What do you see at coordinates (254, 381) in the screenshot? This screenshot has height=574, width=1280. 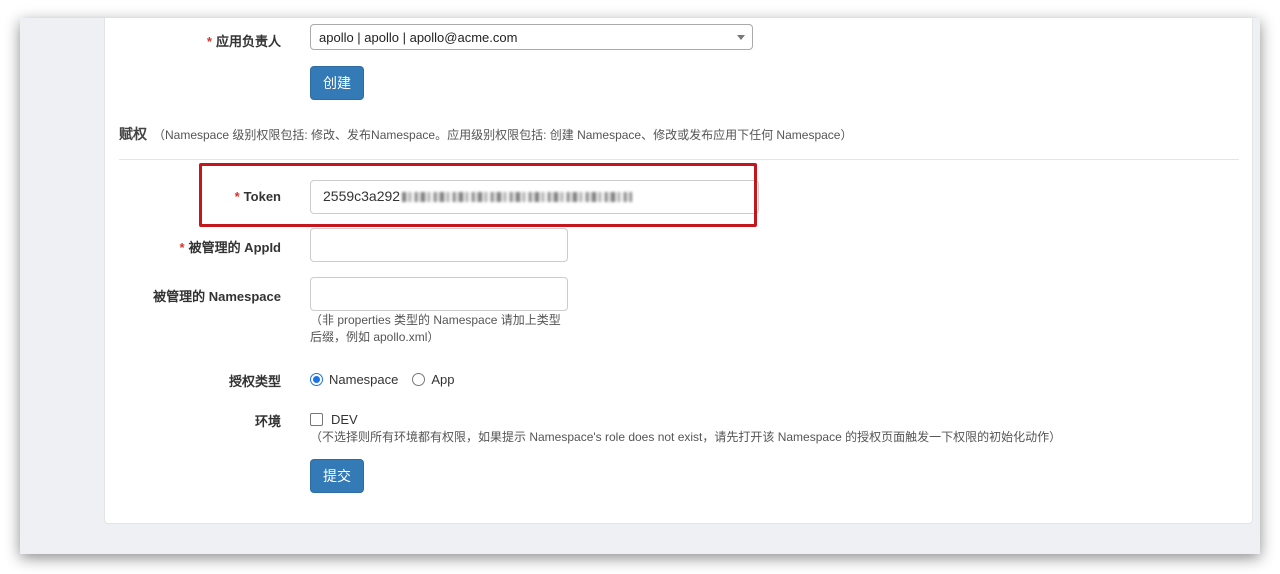 I see `type-label: 授权类型` at bounding box center [254, 381].